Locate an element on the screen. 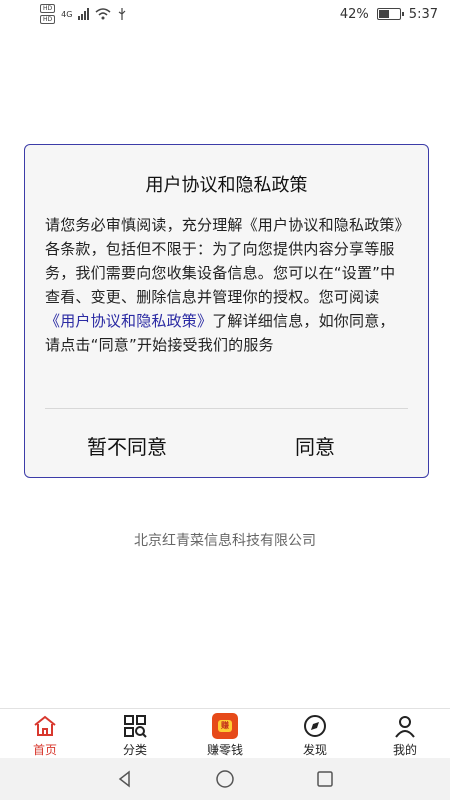  category-search-icon is located at coordinates (135, 726).